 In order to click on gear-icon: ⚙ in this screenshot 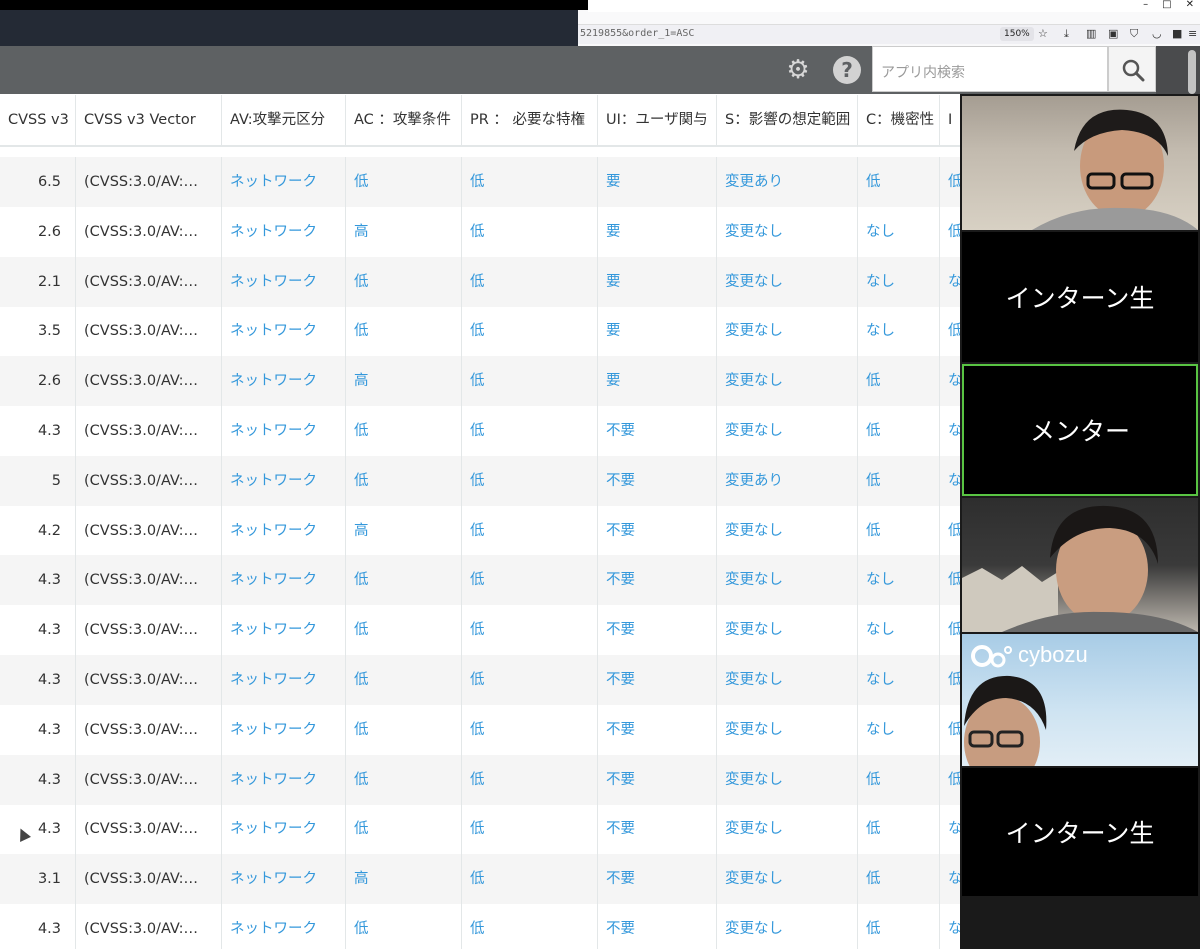, I will do `click(798, 70)`.